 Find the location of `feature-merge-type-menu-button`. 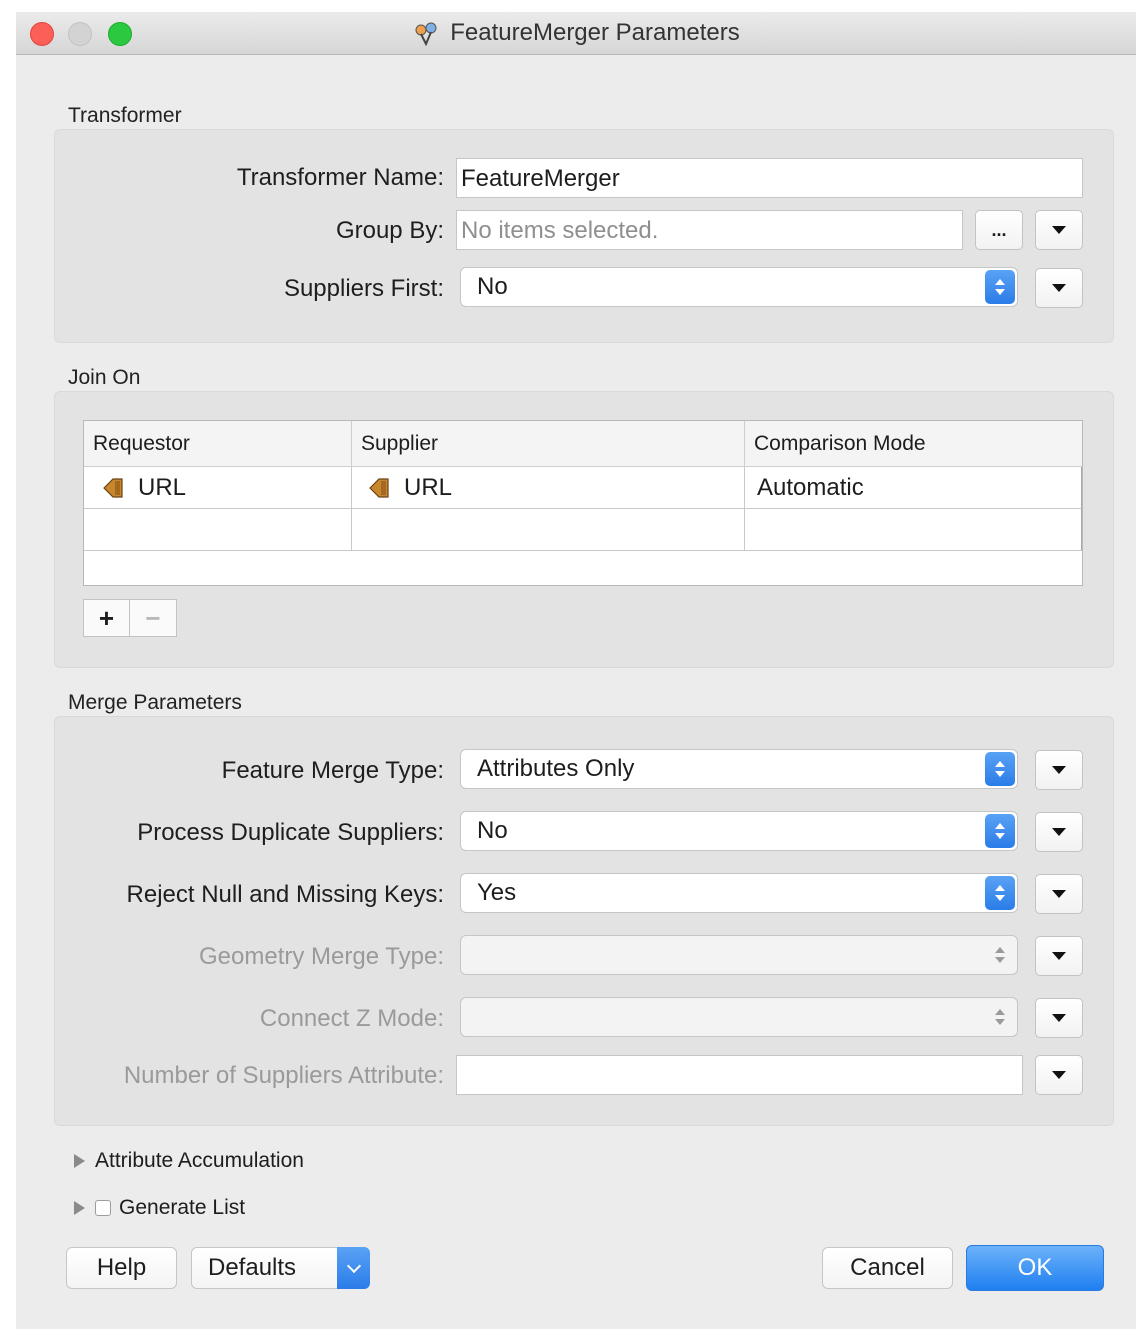

feature-merge-type-menu-button is located at coordinates (1059, 770).